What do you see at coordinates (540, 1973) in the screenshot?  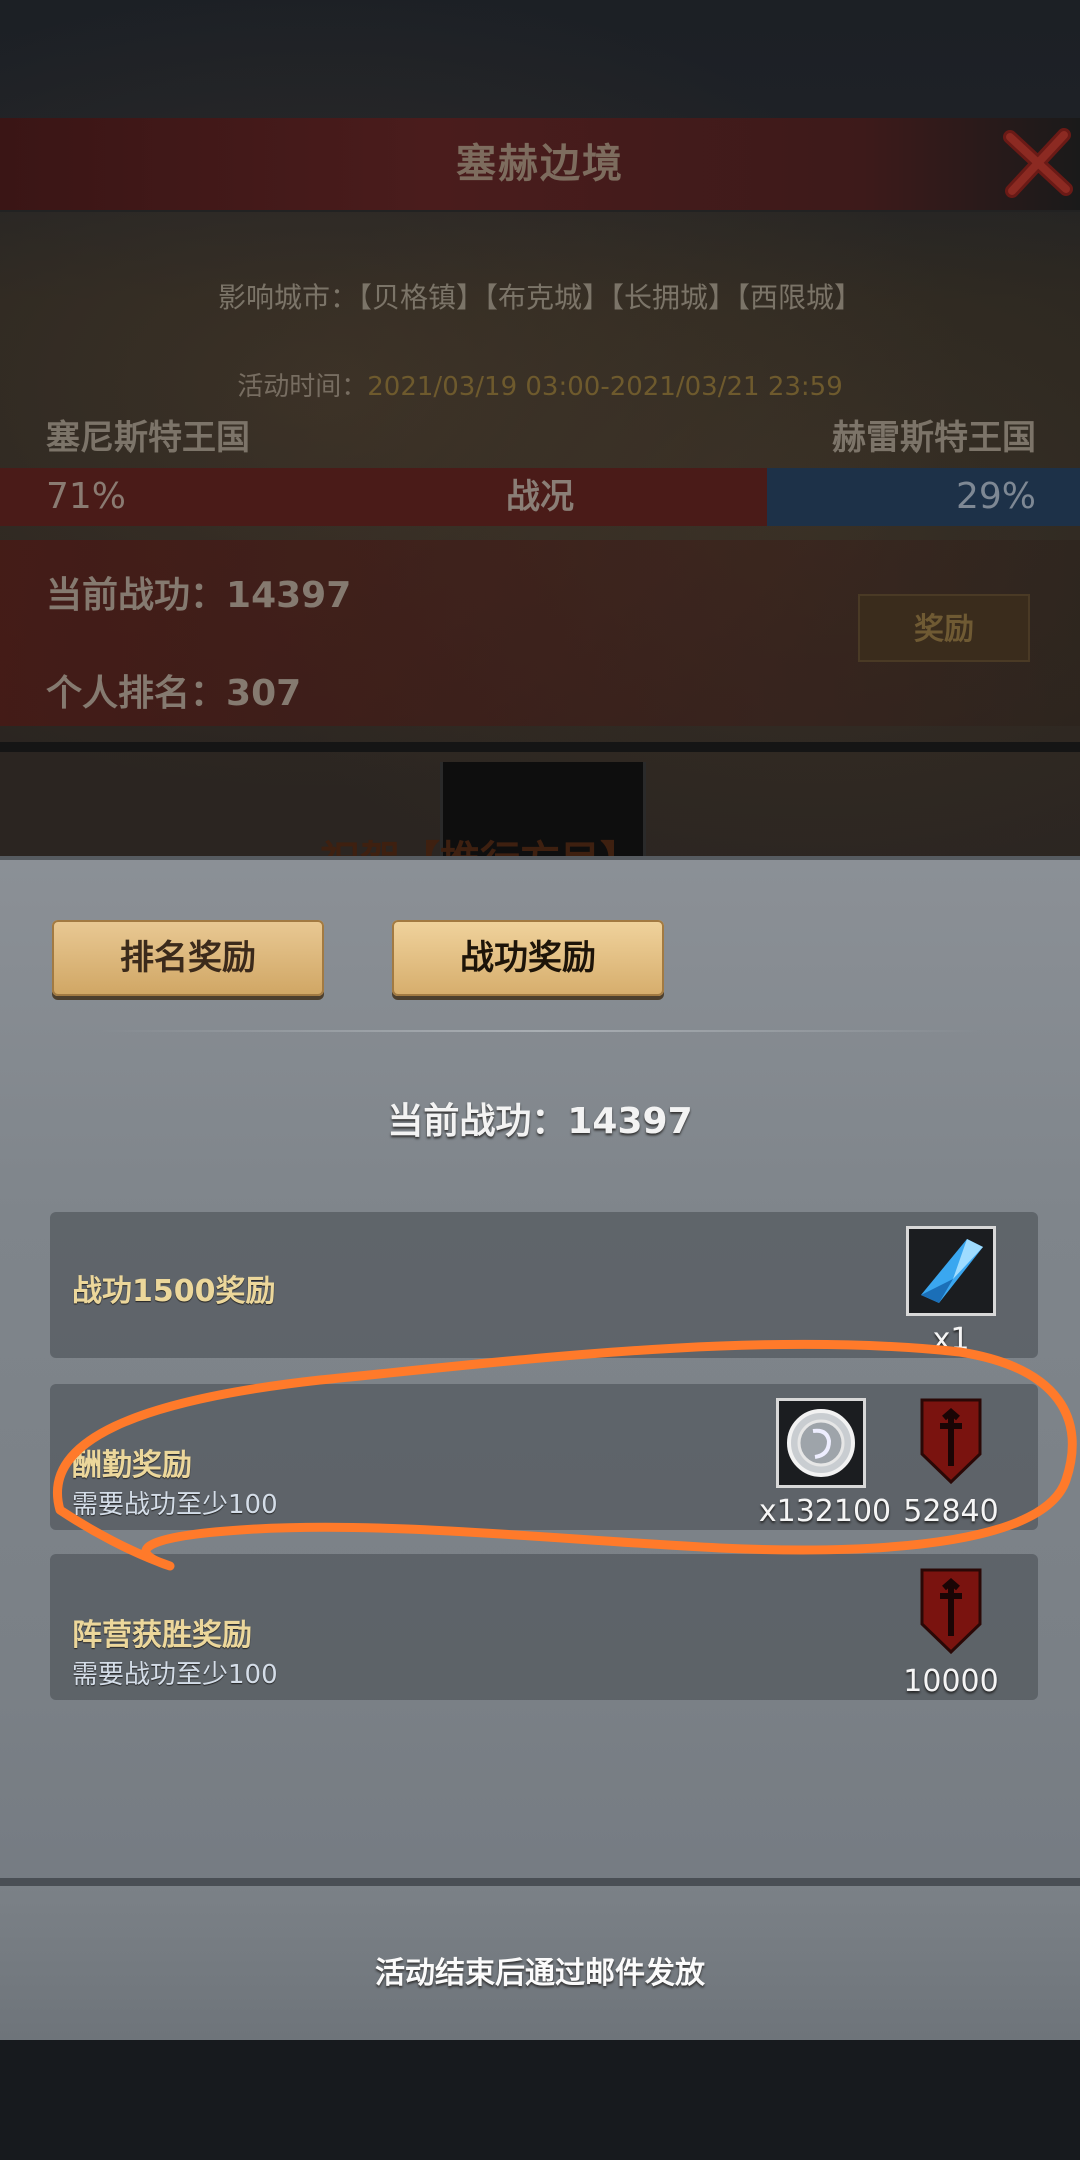 I see `footer-note: 活动结束后通过邮件发放` at bounding box center [540, 1973].